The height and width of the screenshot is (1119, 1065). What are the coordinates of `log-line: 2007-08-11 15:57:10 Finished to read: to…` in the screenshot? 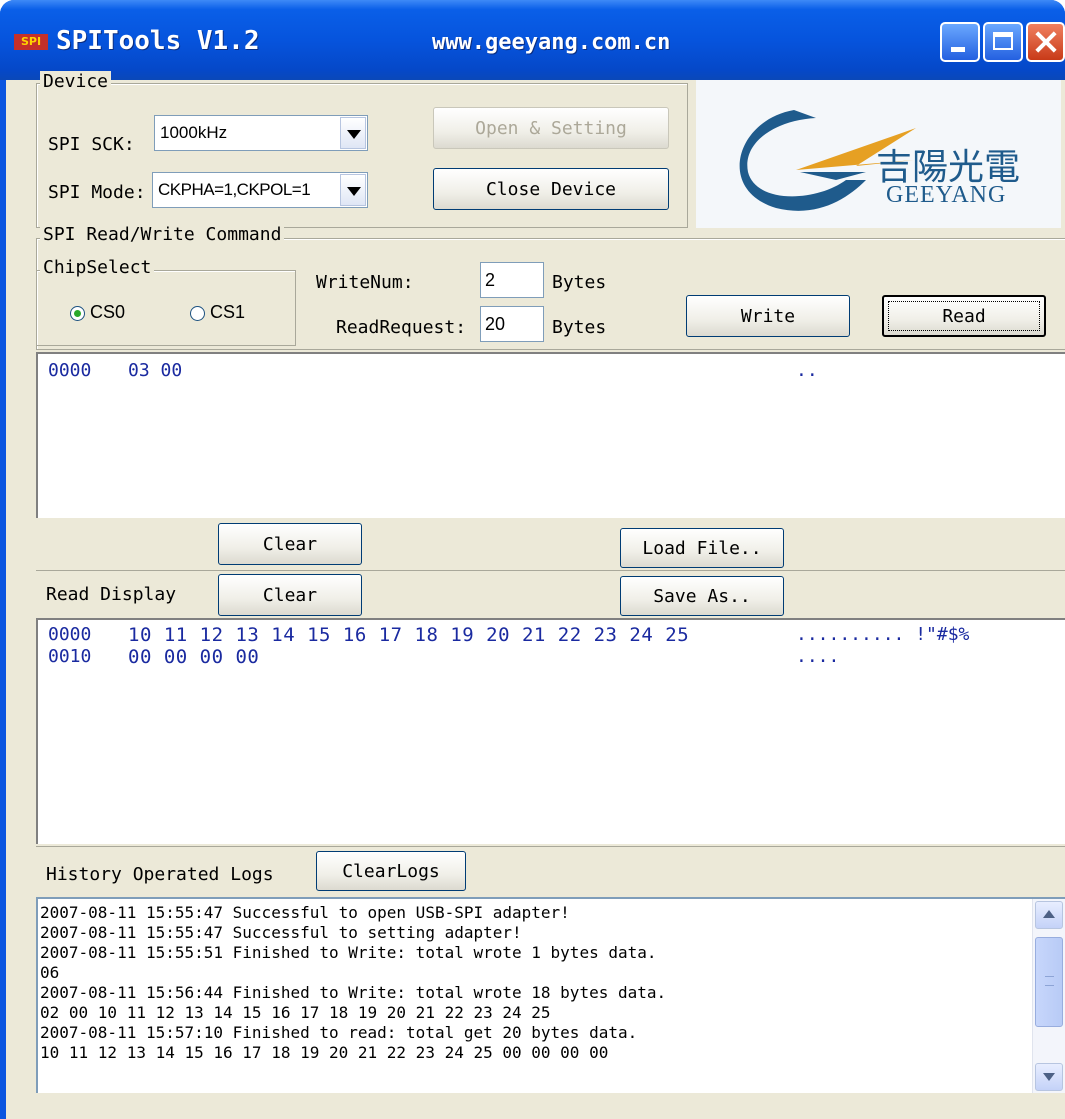 It's located at (339, 1032).